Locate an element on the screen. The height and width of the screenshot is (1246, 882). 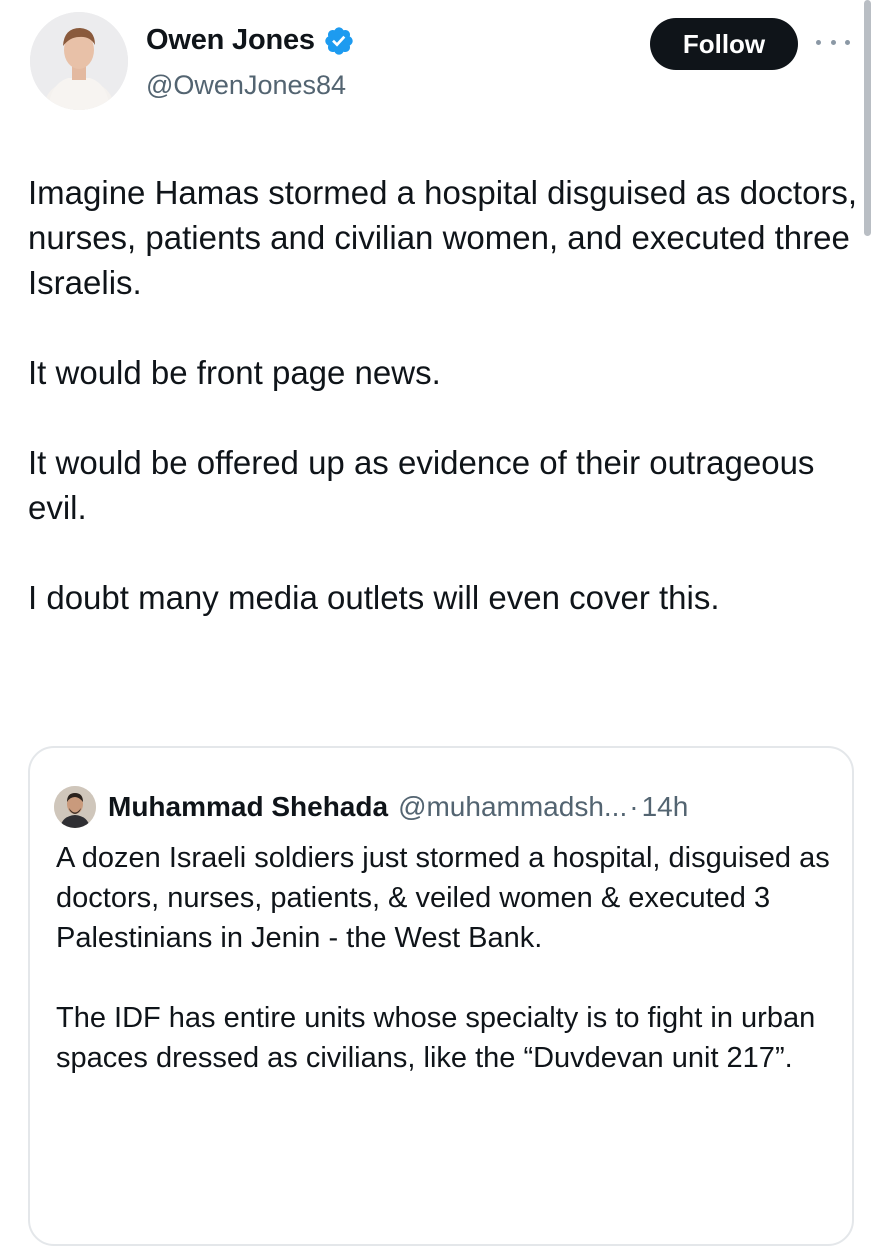
author-photo-icon is located at coordinates (79, 61).